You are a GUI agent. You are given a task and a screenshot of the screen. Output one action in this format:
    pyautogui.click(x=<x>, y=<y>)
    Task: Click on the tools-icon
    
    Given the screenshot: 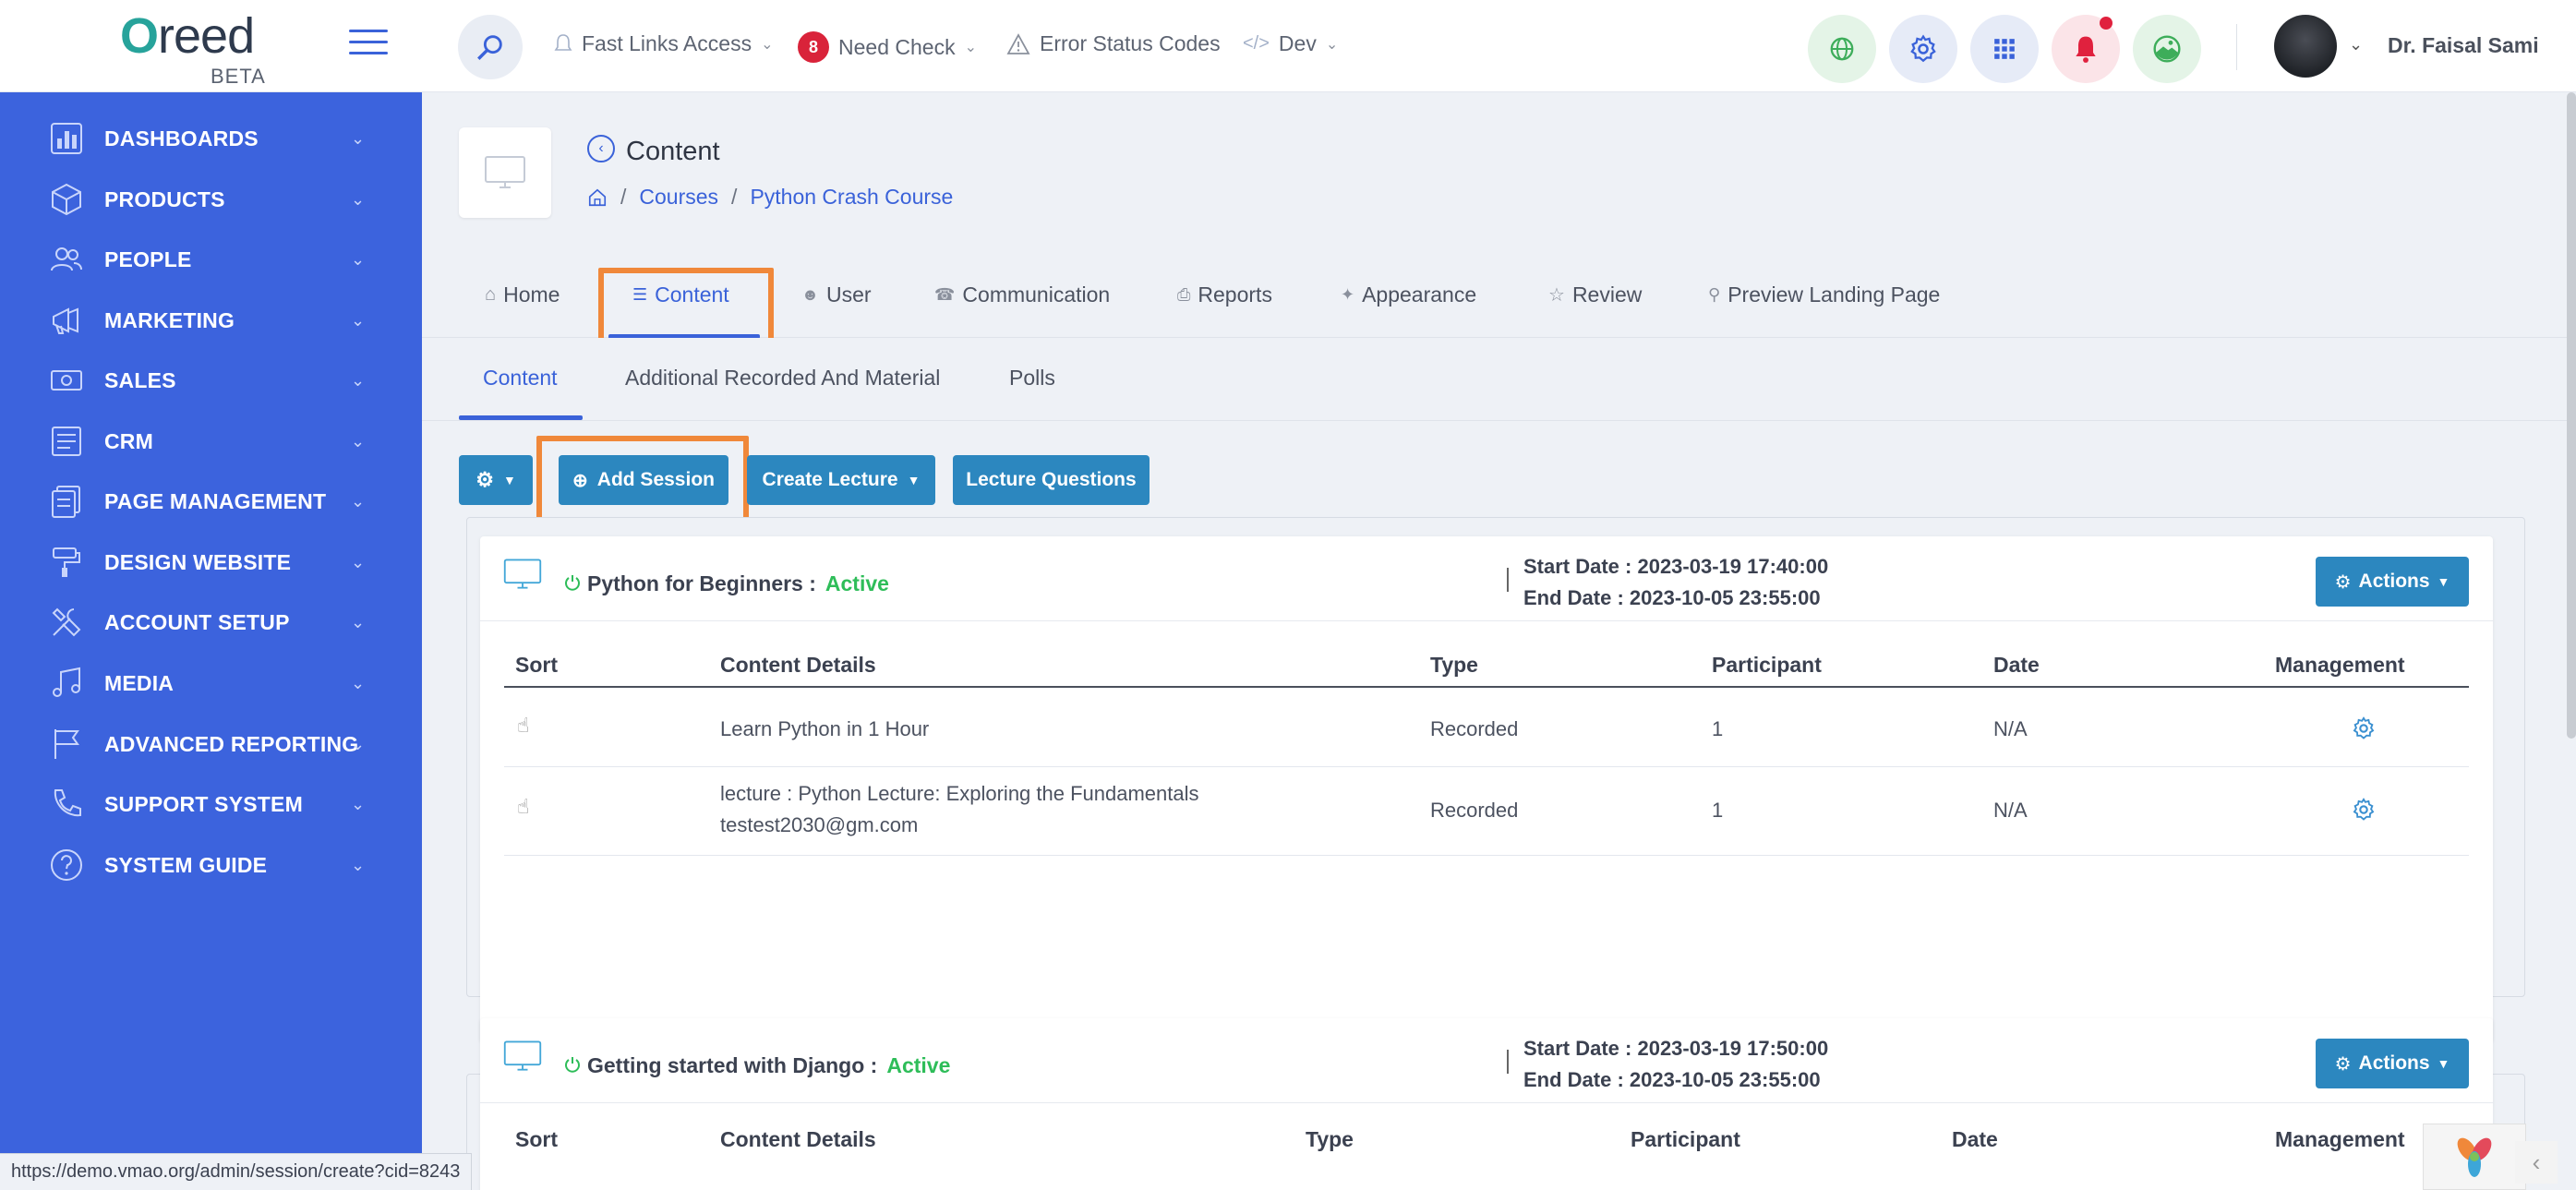 What is the action you would take?
    pyautogui.click(x=66, y=622)
    